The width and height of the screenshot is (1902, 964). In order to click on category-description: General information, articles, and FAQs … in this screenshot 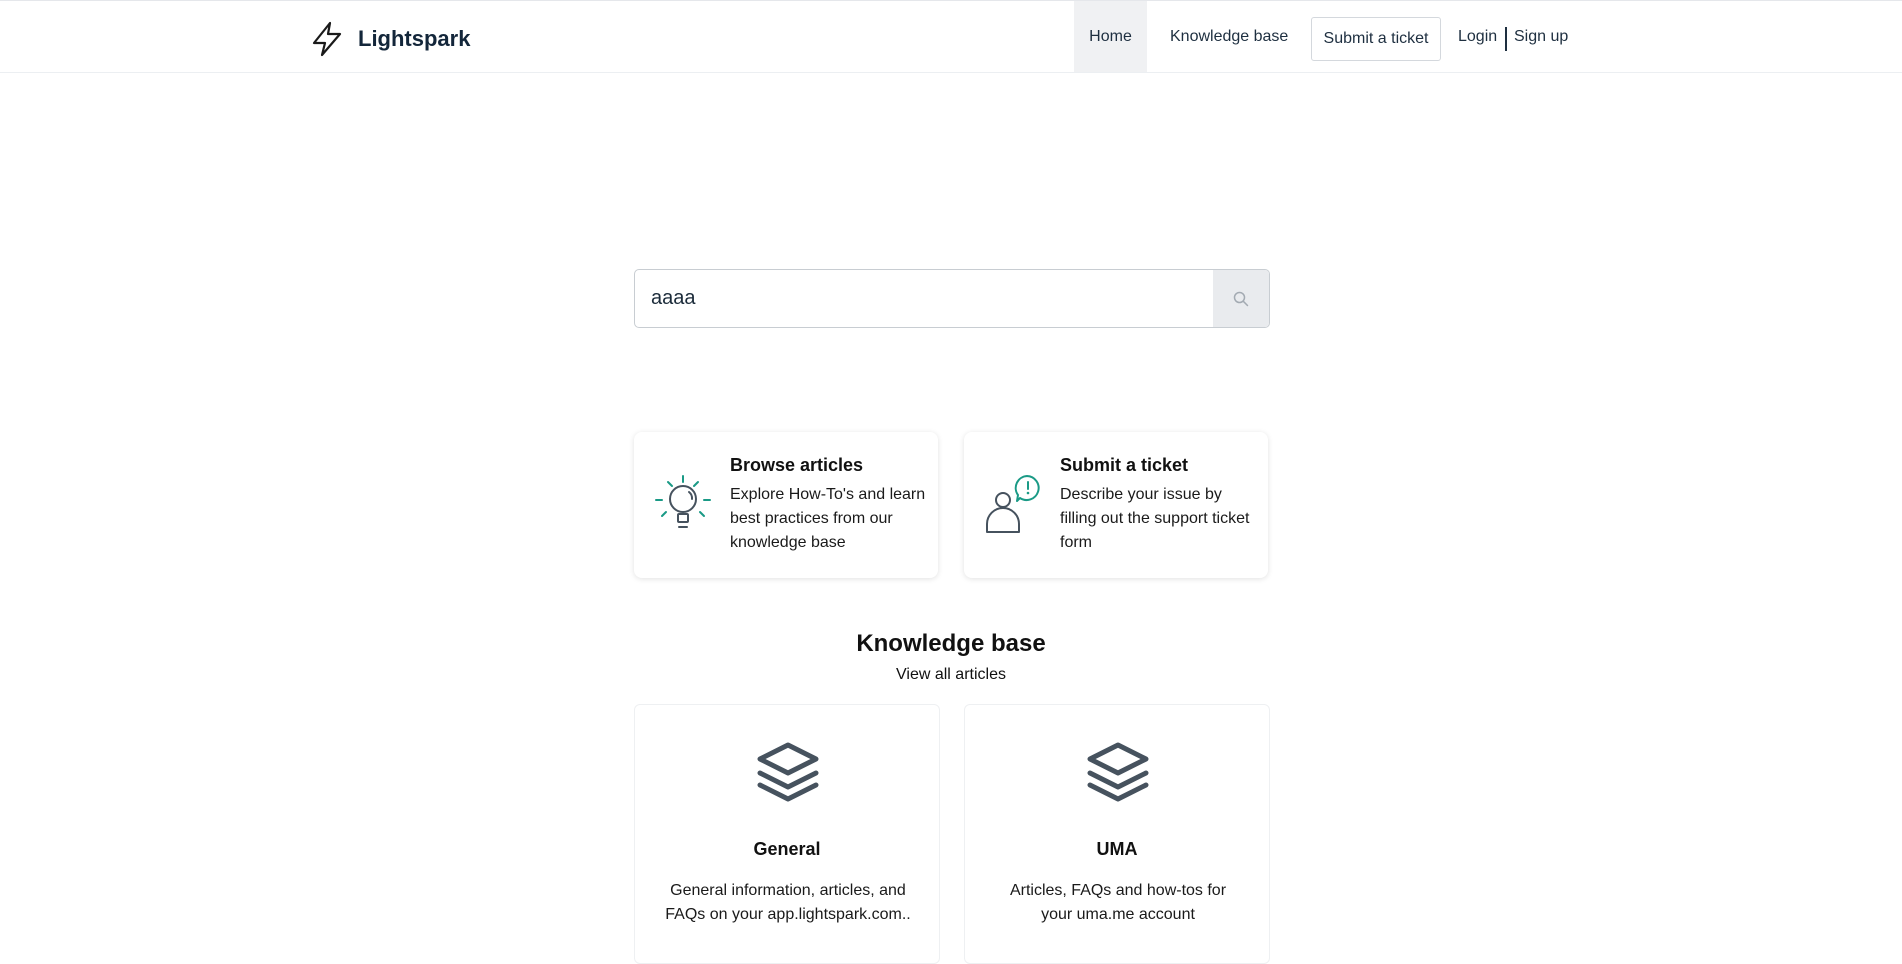, I will do `click(788, 902)`.